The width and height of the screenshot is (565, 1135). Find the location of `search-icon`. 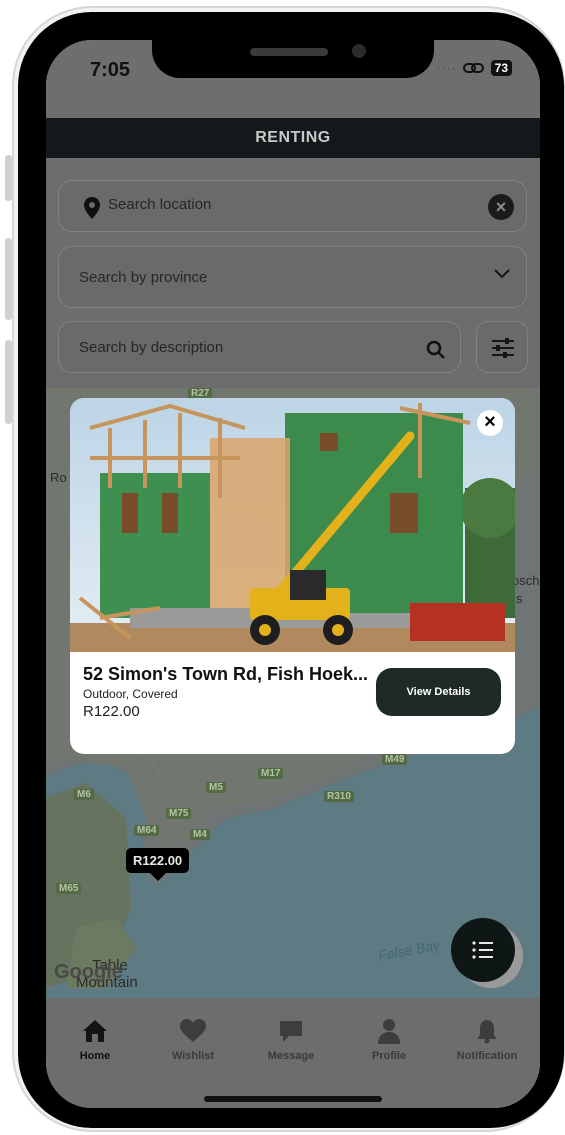

search-icon is located at coordinates (436, 350).